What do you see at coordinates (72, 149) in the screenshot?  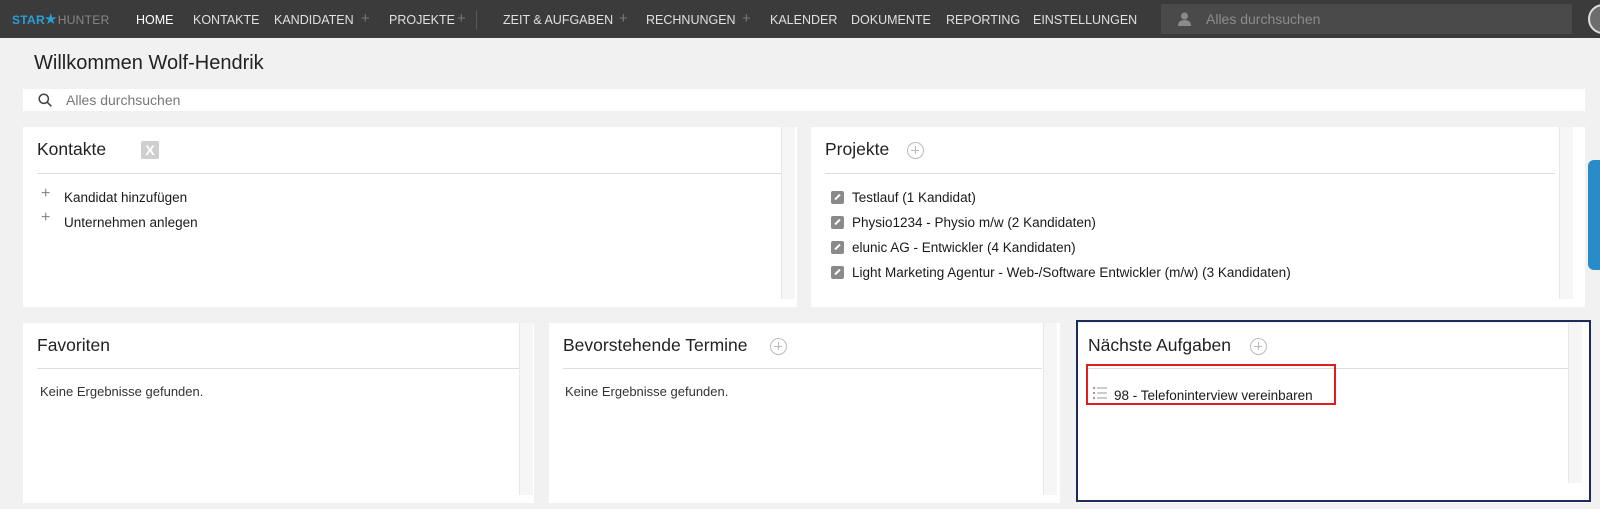 I see `kontakte-title: Kontakte` at bounding box center [72, 149].